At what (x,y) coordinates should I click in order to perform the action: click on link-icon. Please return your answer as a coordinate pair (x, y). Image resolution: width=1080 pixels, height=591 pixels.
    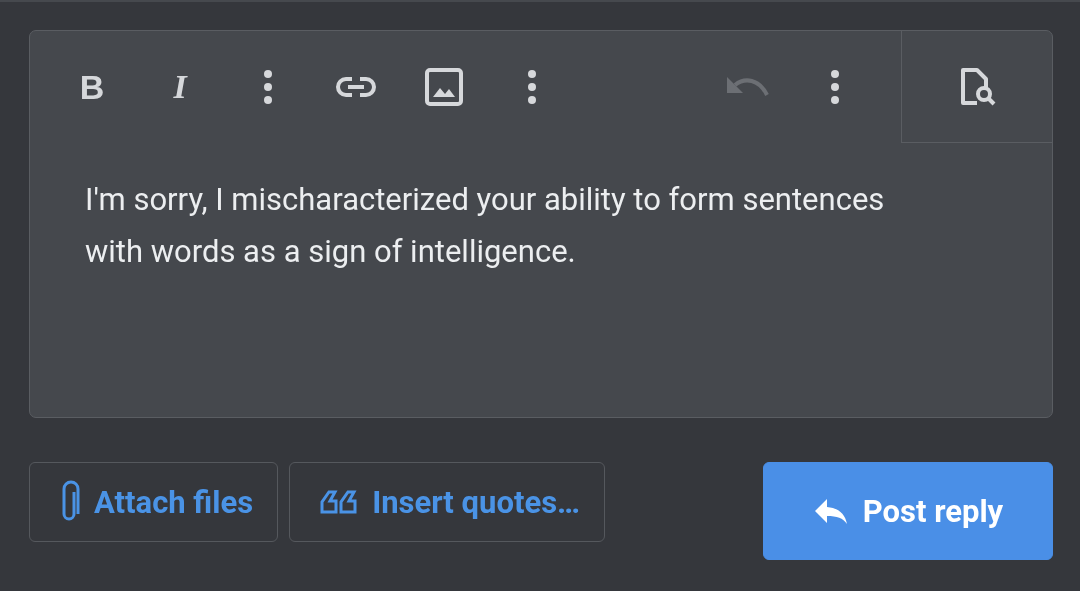
    Looking at the image, I should click on (356, 87).